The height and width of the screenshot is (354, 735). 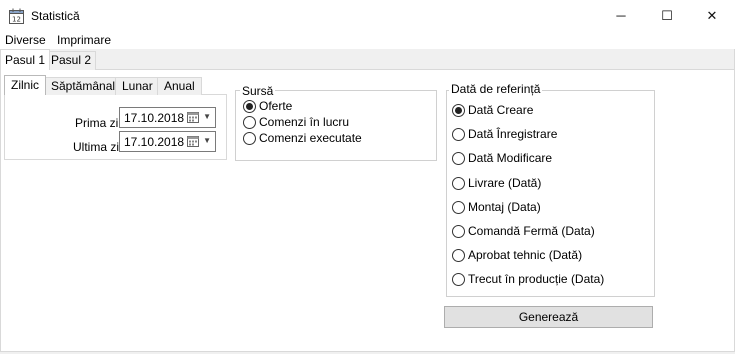 What do you see at coordinates (667, 16) in the screenshot?
I see `maximize-button: ☐` at bounding box center [667, 16].